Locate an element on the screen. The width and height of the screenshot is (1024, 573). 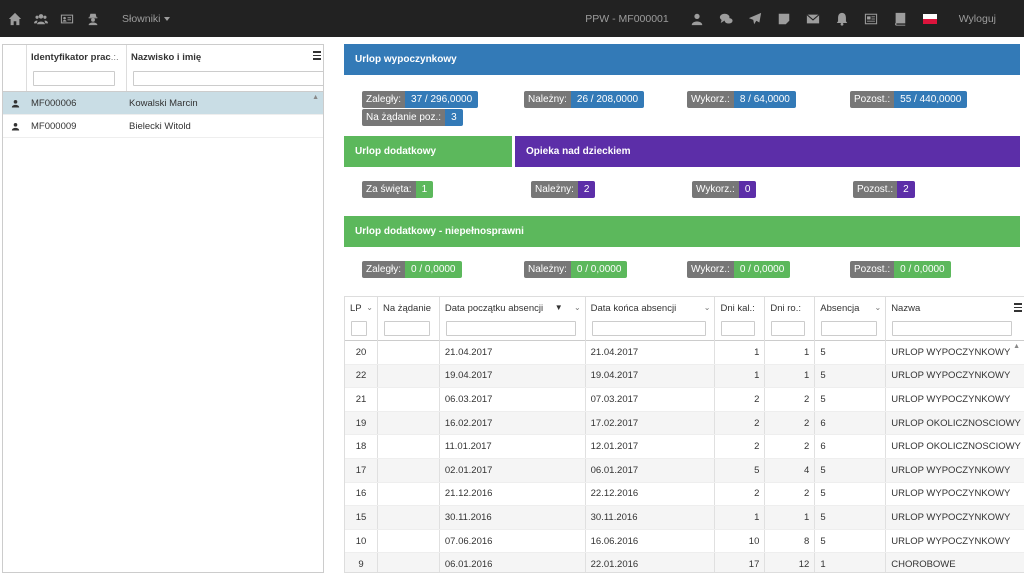
column-end-date: Data końca absencji ⌄ is located at coordinates (651, 319).